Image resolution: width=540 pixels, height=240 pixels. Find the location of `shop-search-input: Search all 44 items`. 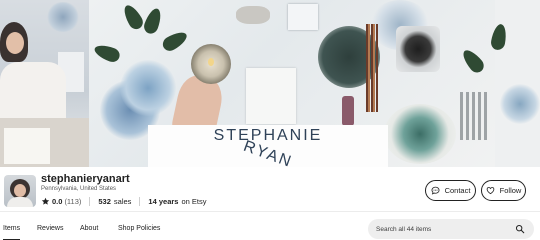

shop-search-input: Search all 44 items is located at coordinates (451, 229).